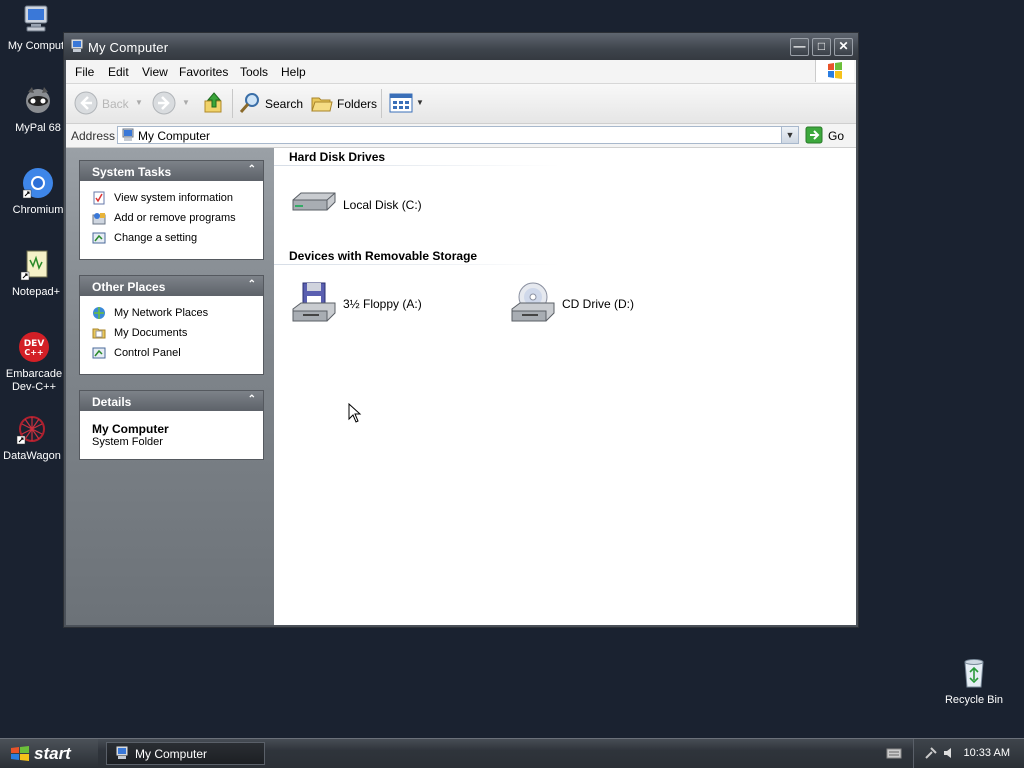  What do you see at coordinates (99, 333) in the screenshot?
I see `my-documents-icon` at bounding box center [99, 333].